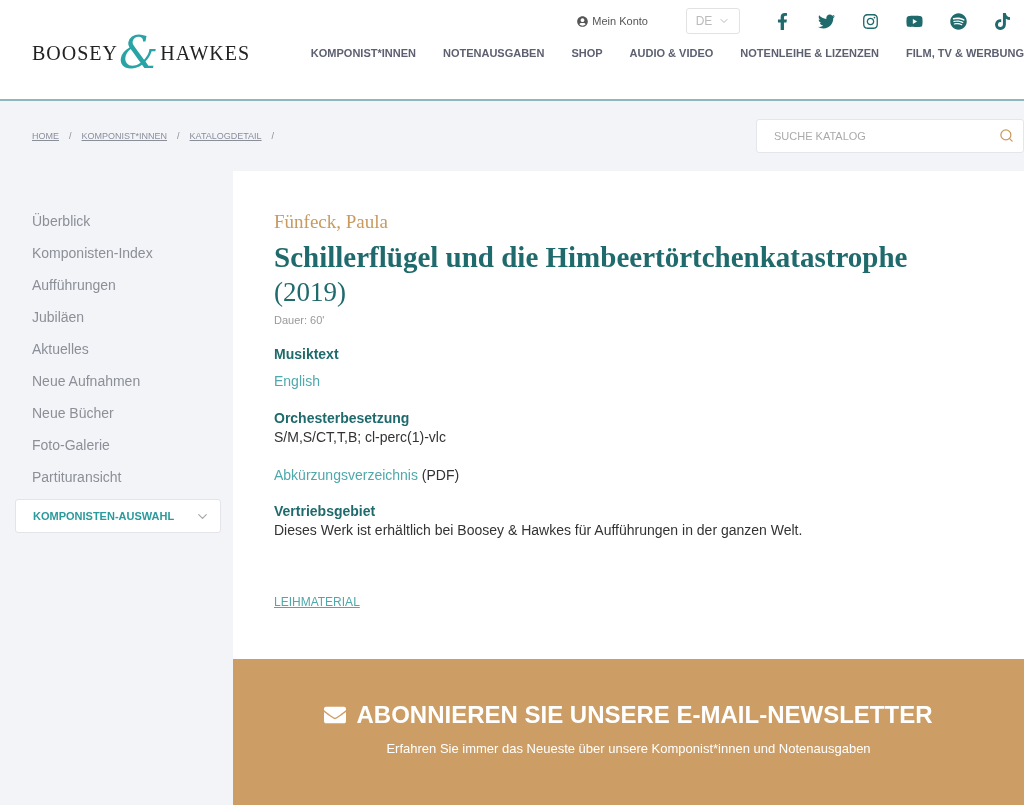  Describe the element at coordinates (124, 136) in the screenshot. I see `breadcrumb-link: KOMPONIST*INNEN` at that location.